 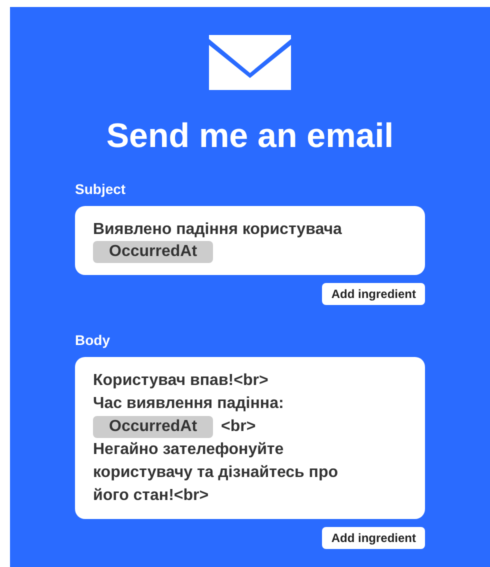 What do you see at coordinates (100, 189) in the screenshot?
I see `field-label: Subject` at bounding box center [100, 189].